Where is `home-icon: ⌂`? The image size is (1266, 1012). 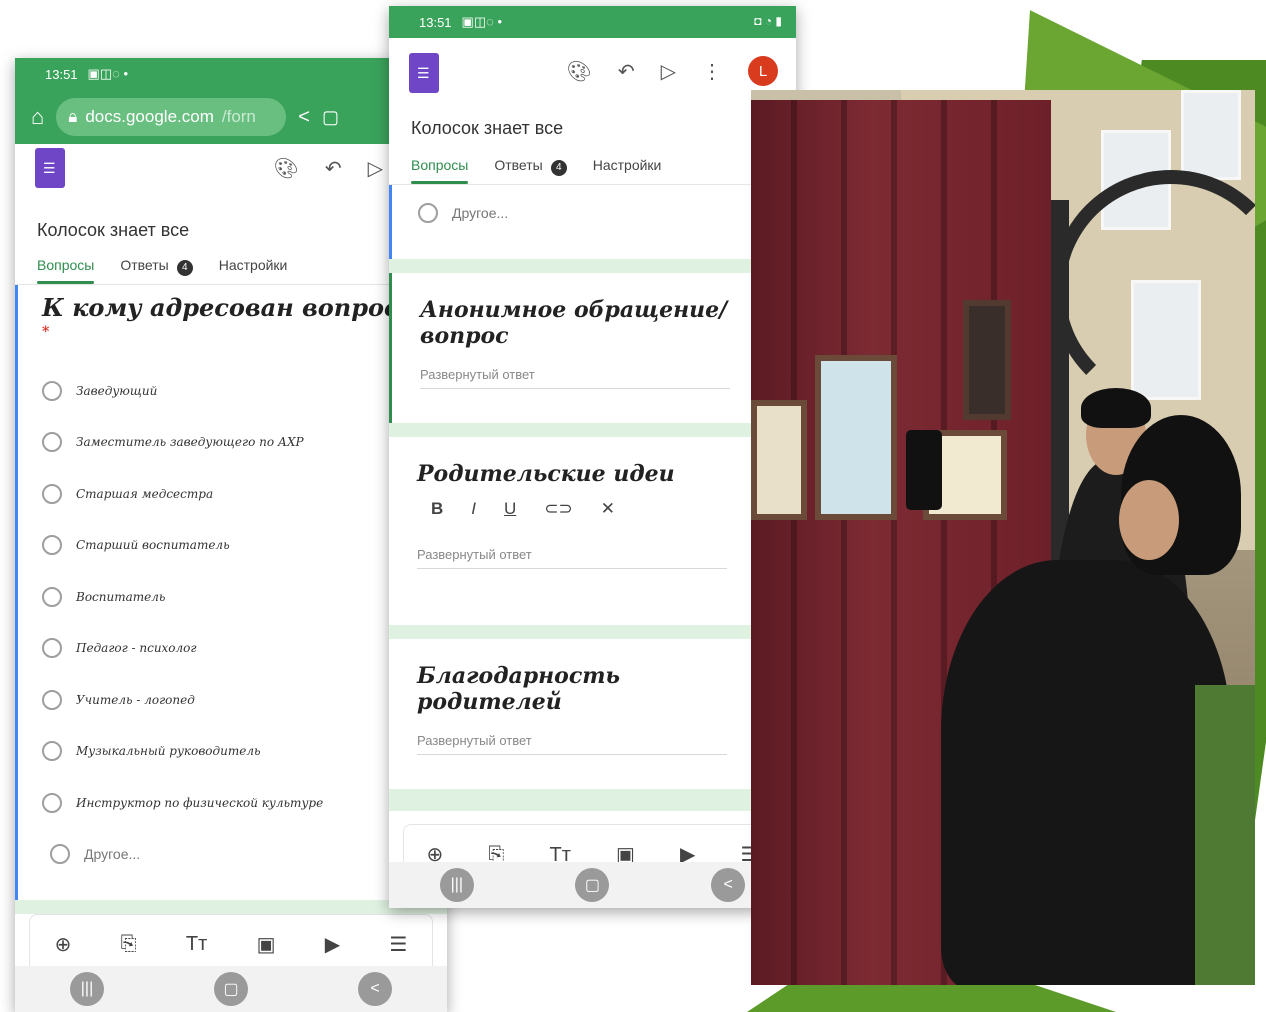 home-icon: ⌂ is located at coordinates (37, 117).